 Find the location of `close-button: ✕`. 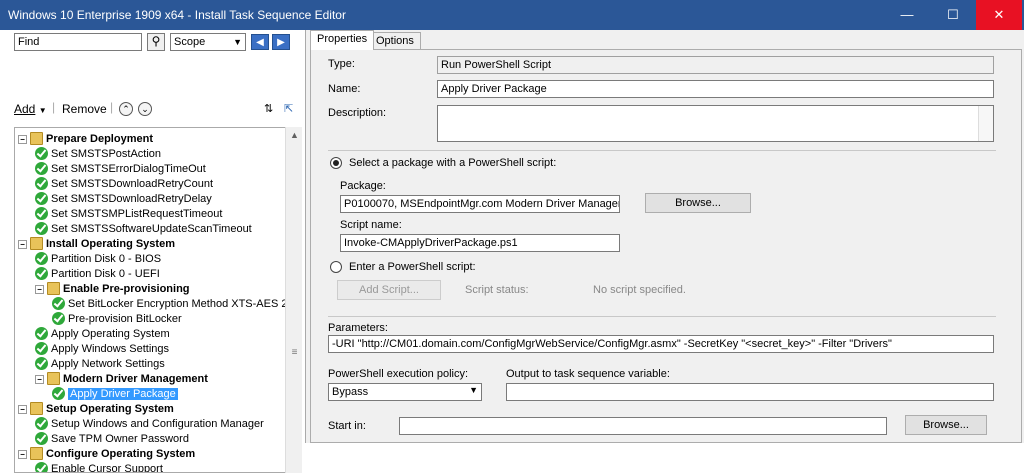

close-button: ✕ is located at coordinates (999, 15).